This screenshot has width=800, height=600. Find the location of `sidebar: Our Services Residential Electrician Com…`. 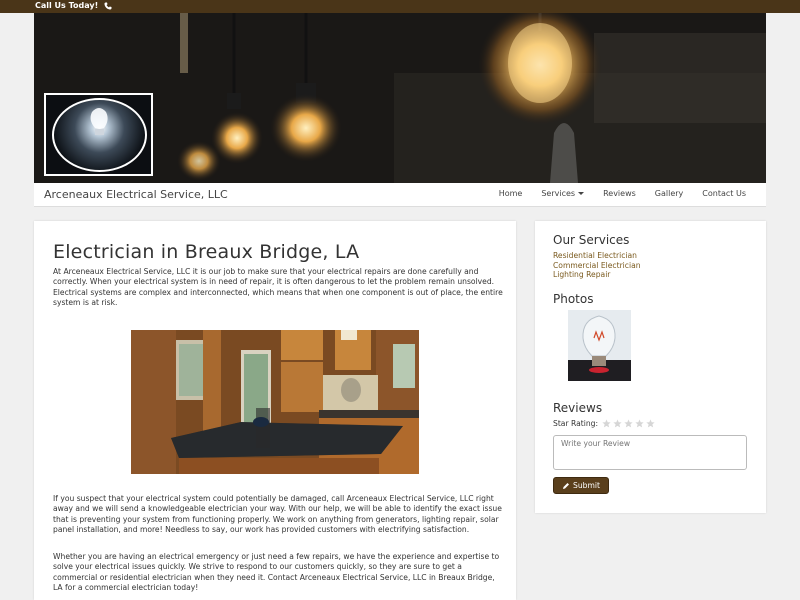

sidebar: Our Services Residential Electrician Com… is located at coordinates (650, 367).